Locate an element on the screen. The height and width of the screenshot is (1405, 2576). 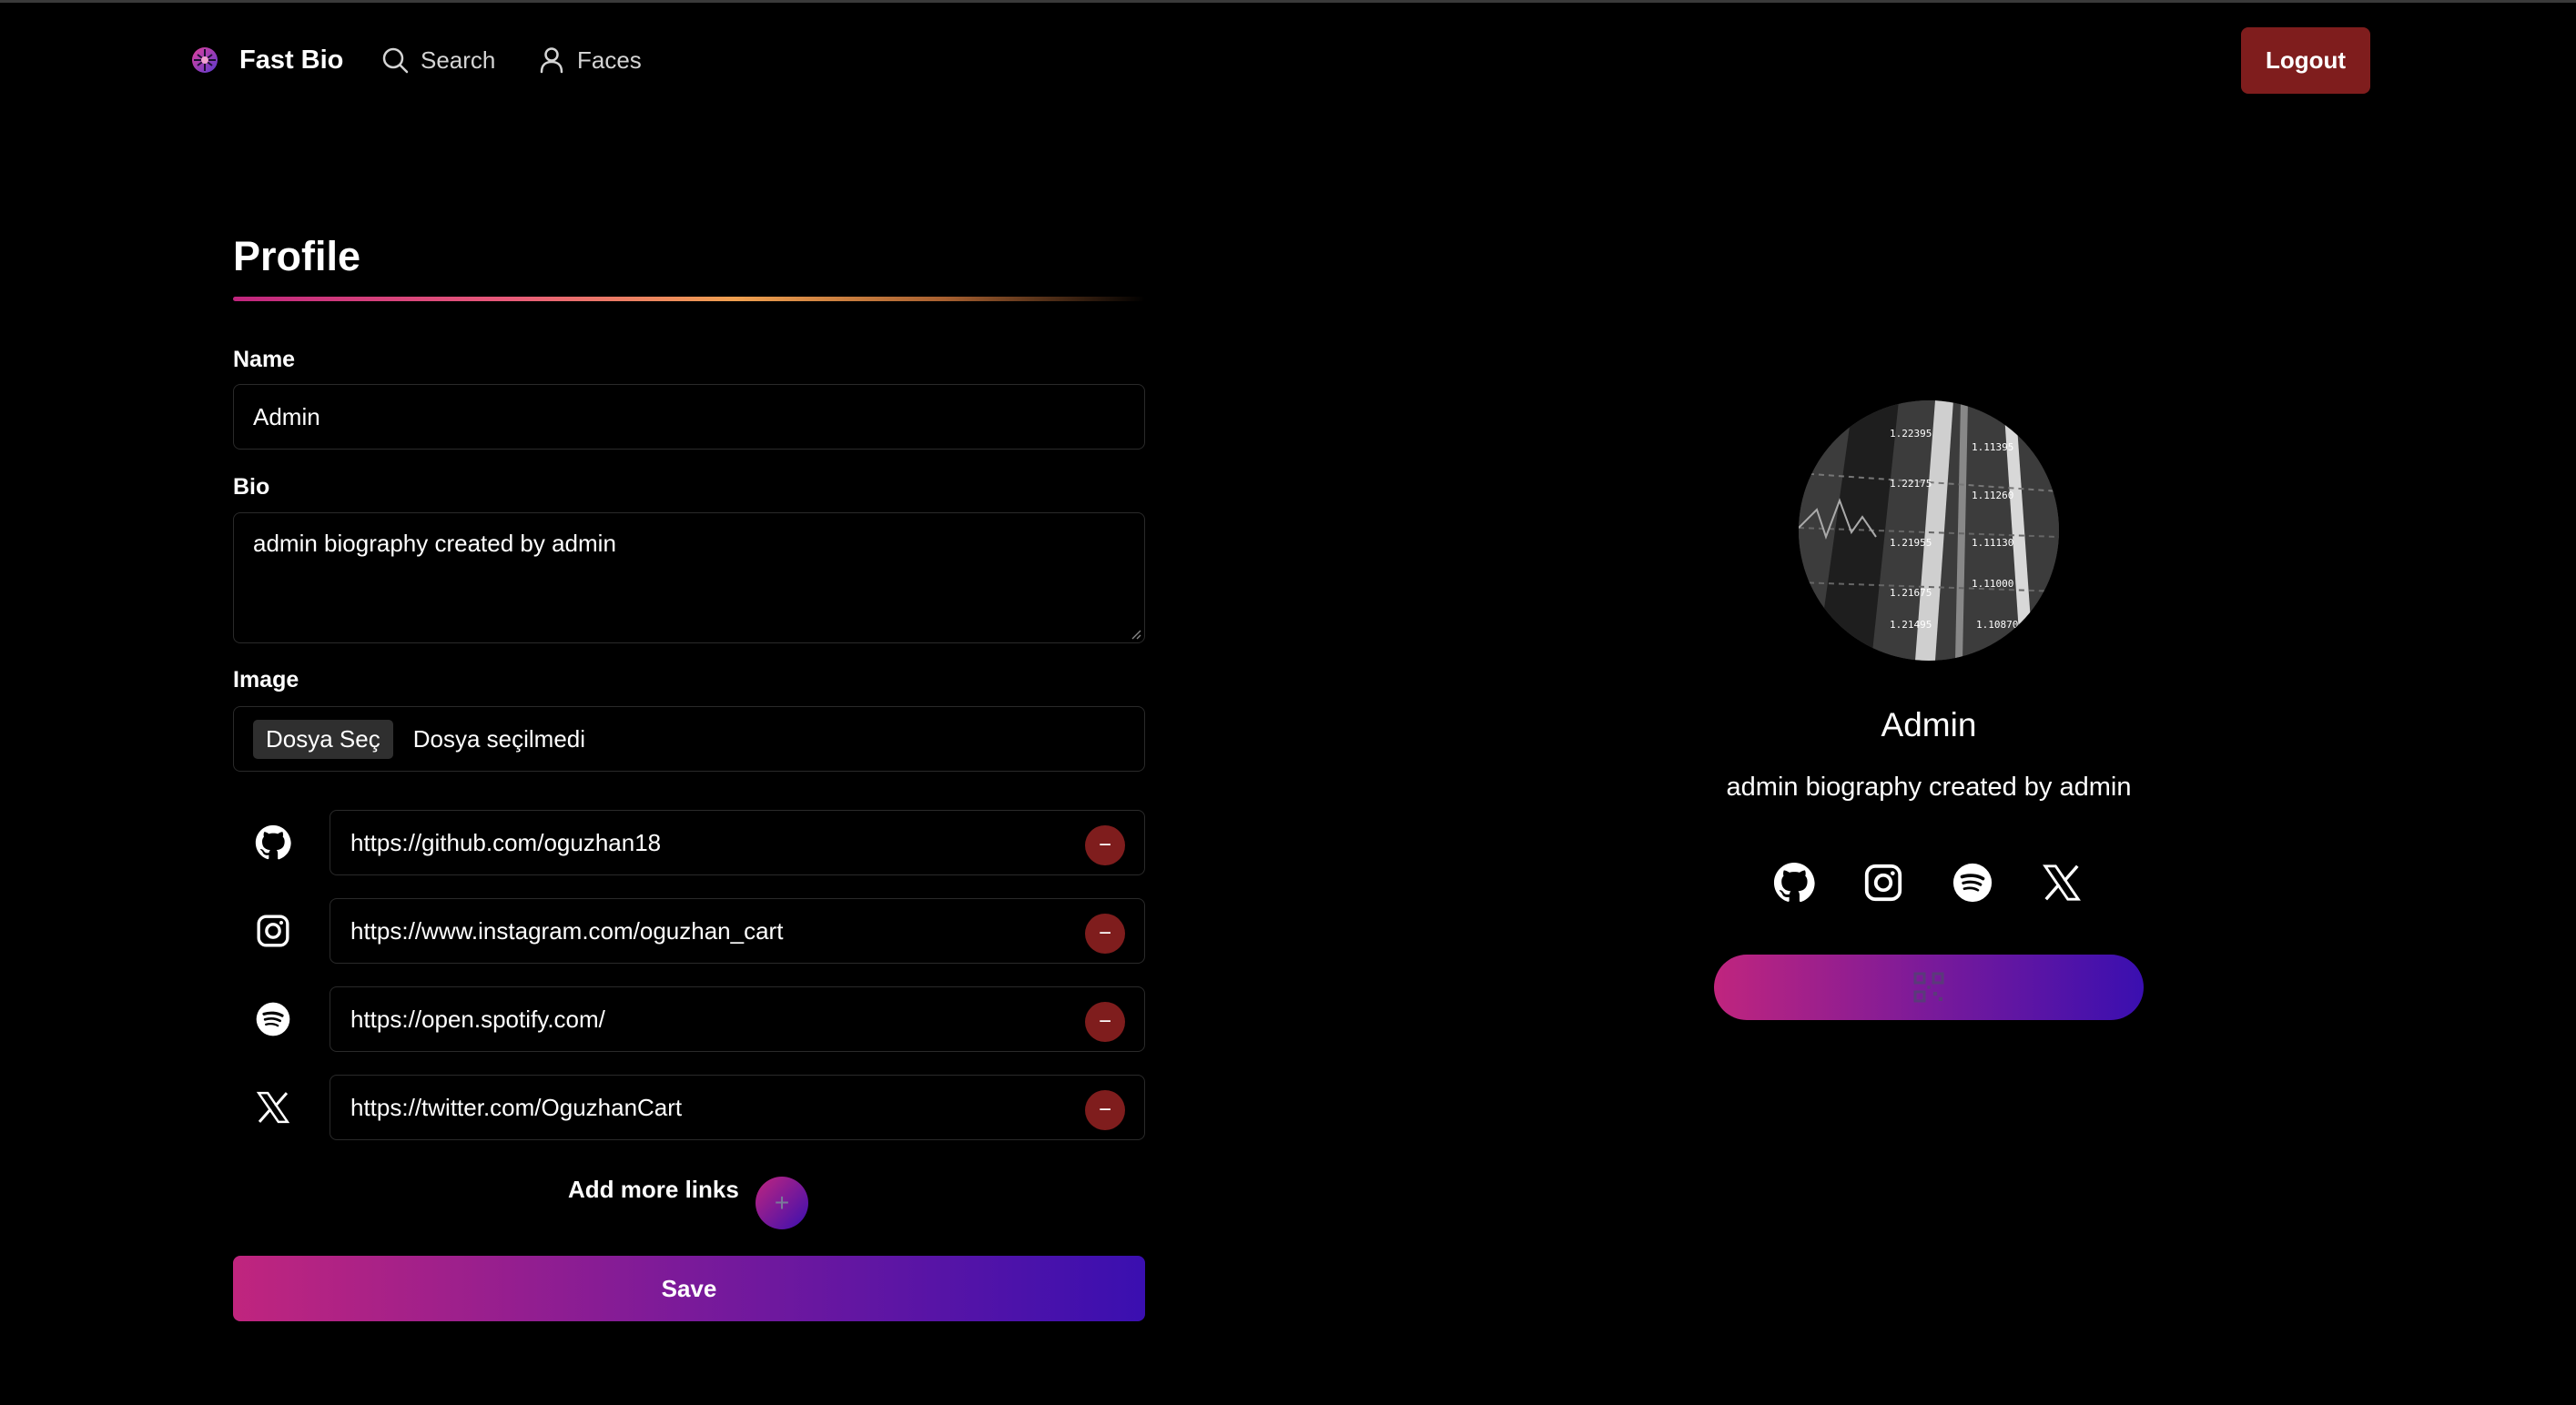
nav-faces-label: Faces is located at coordinates (609, 60).